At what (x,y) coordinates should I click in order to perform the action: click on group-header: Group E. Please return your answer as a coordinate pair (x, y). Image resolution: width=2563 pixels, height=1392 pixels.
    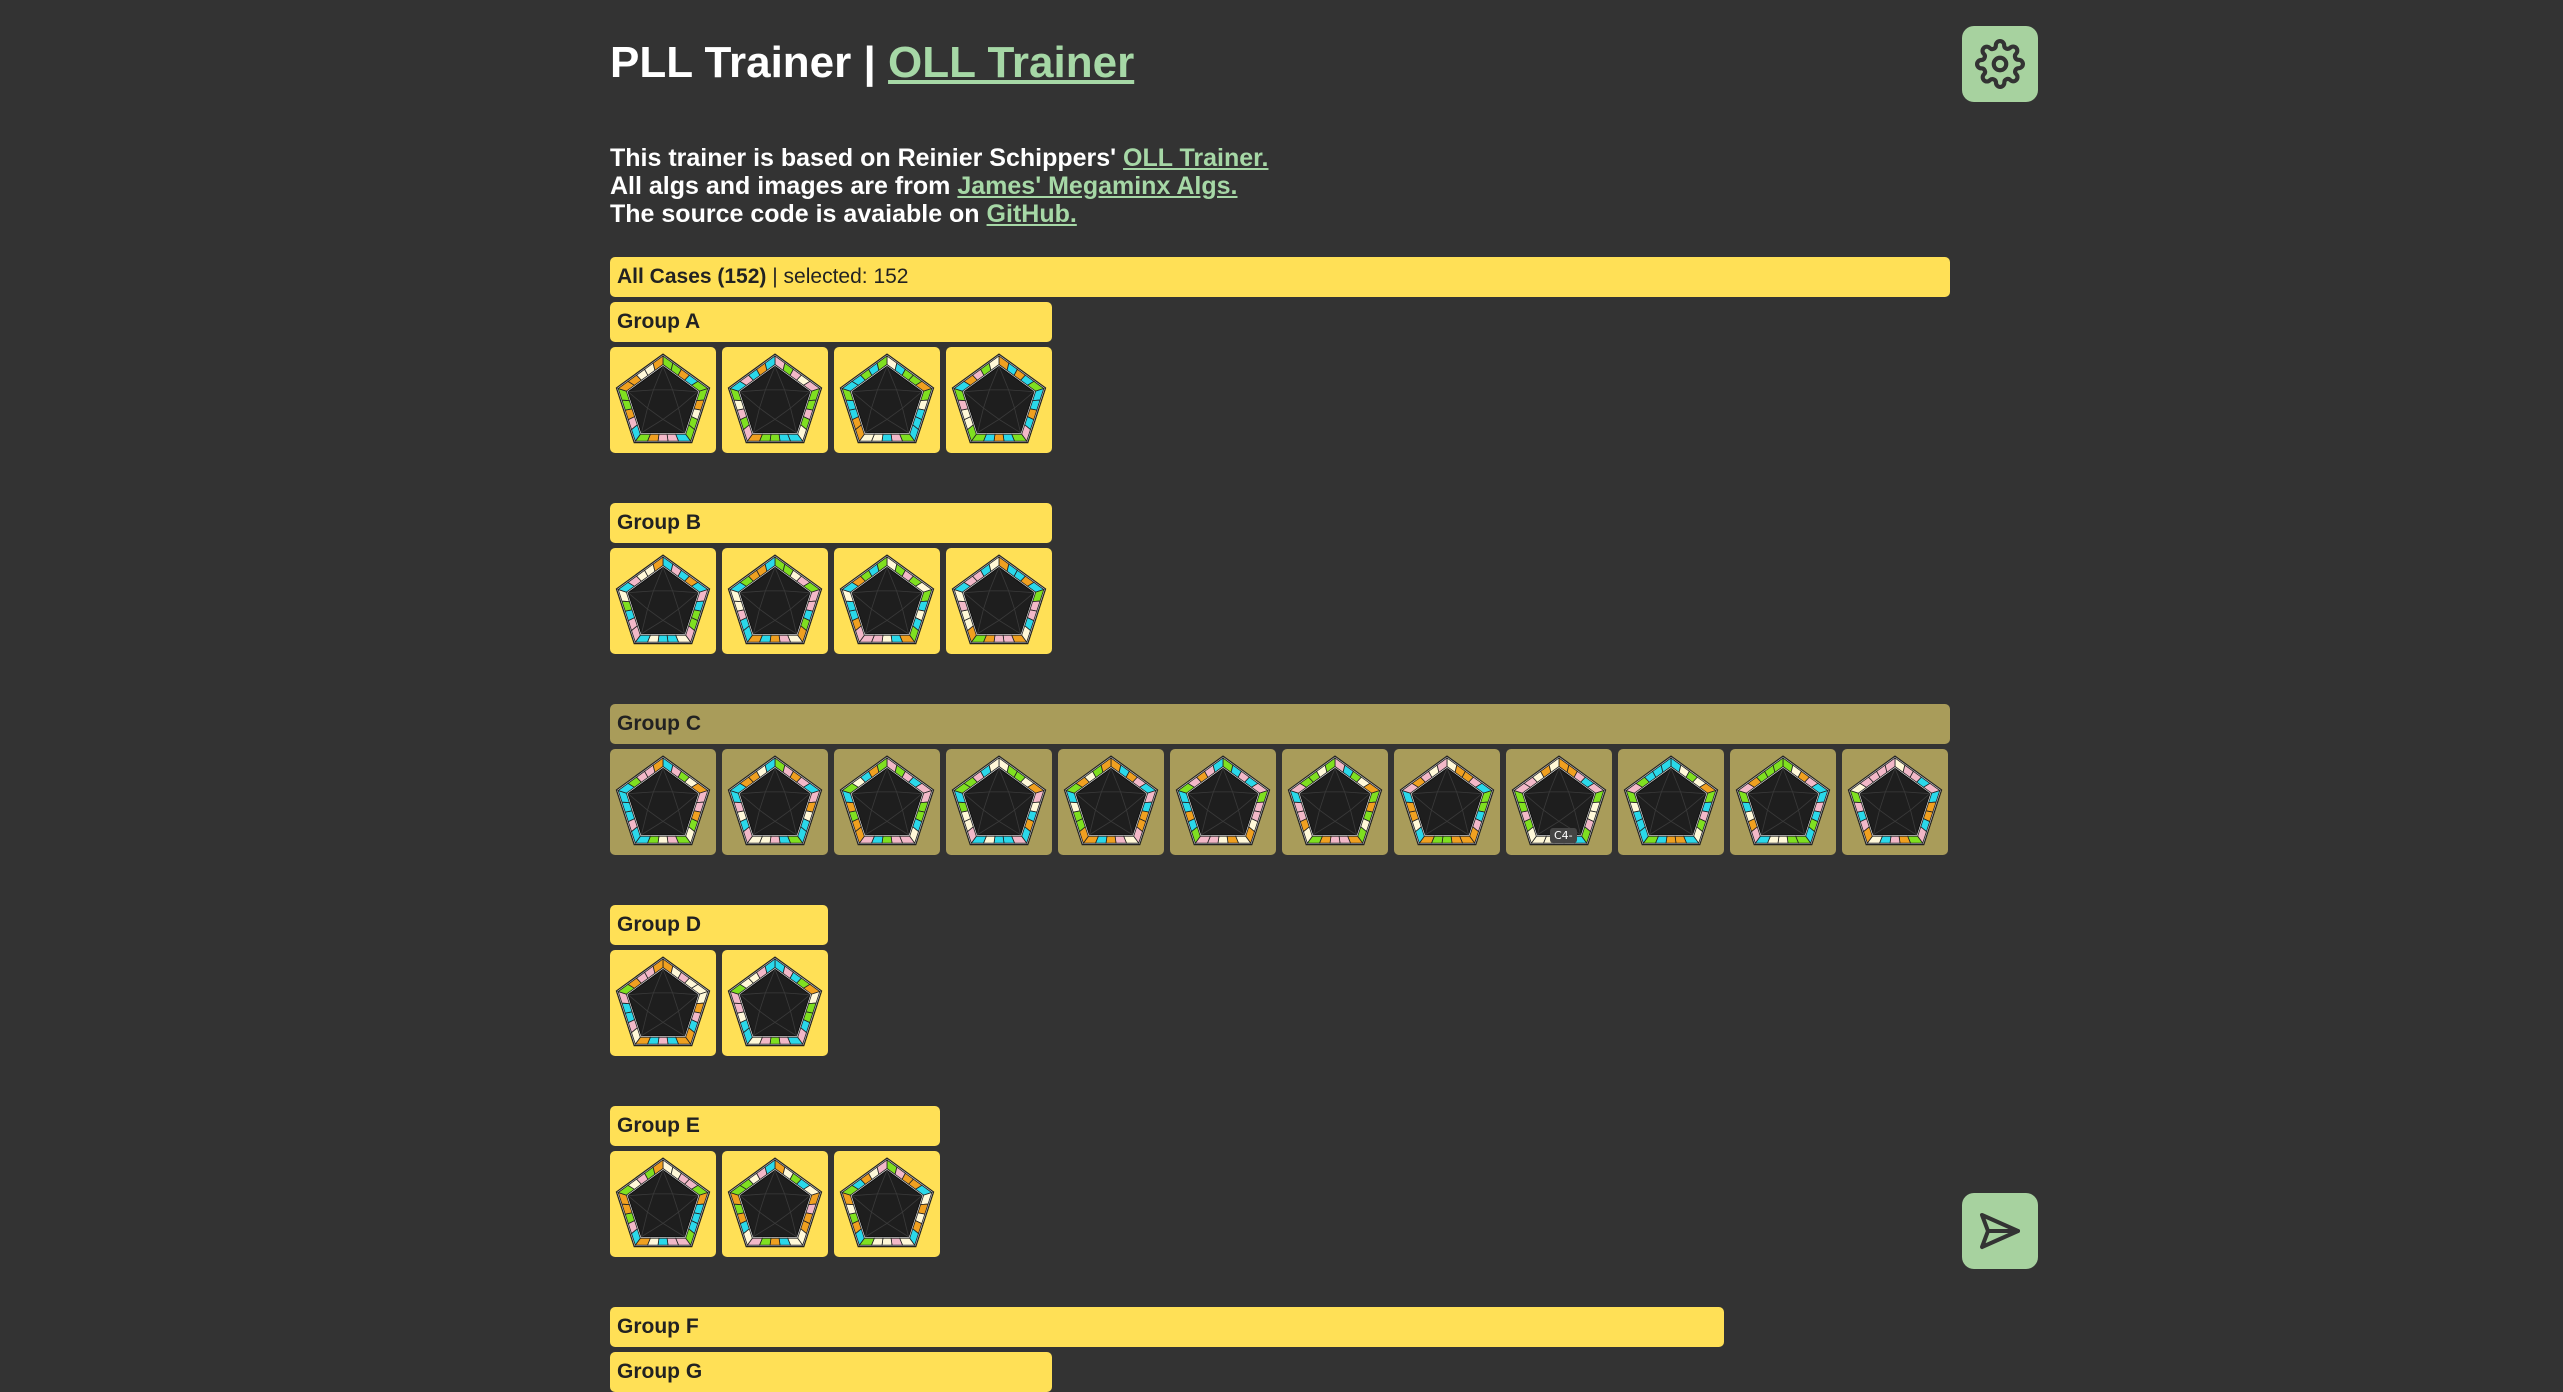
    Looking at the image, I should click on (775, 1126).